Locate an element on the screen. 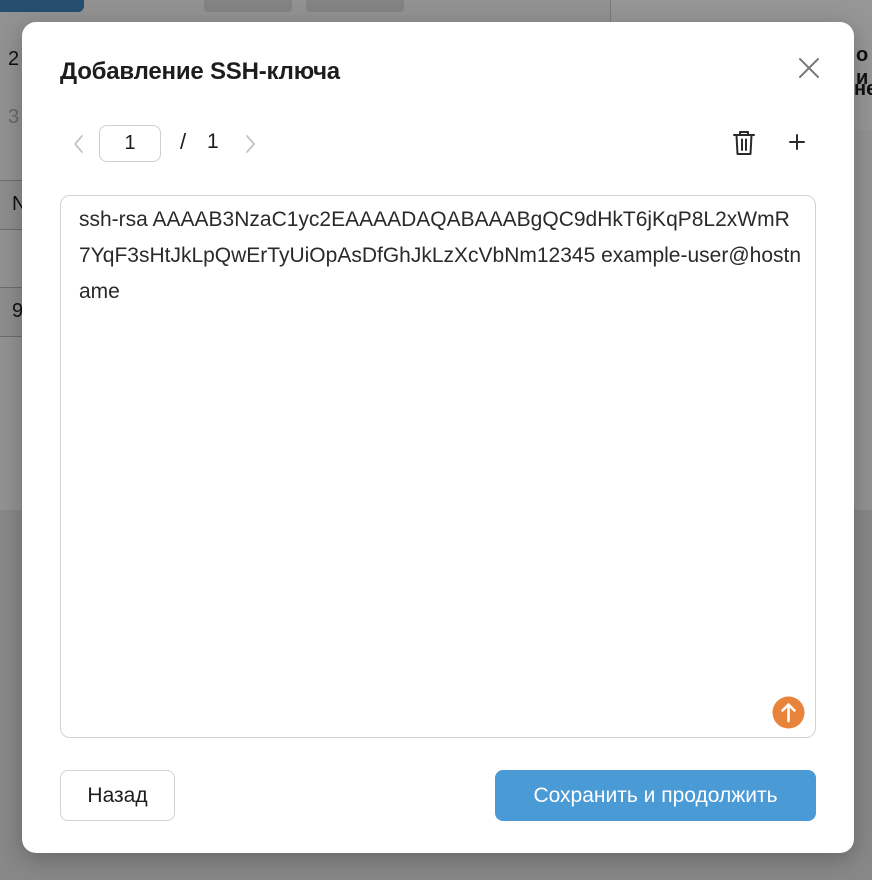  delete-key-button is located at coordinates (744, 143).